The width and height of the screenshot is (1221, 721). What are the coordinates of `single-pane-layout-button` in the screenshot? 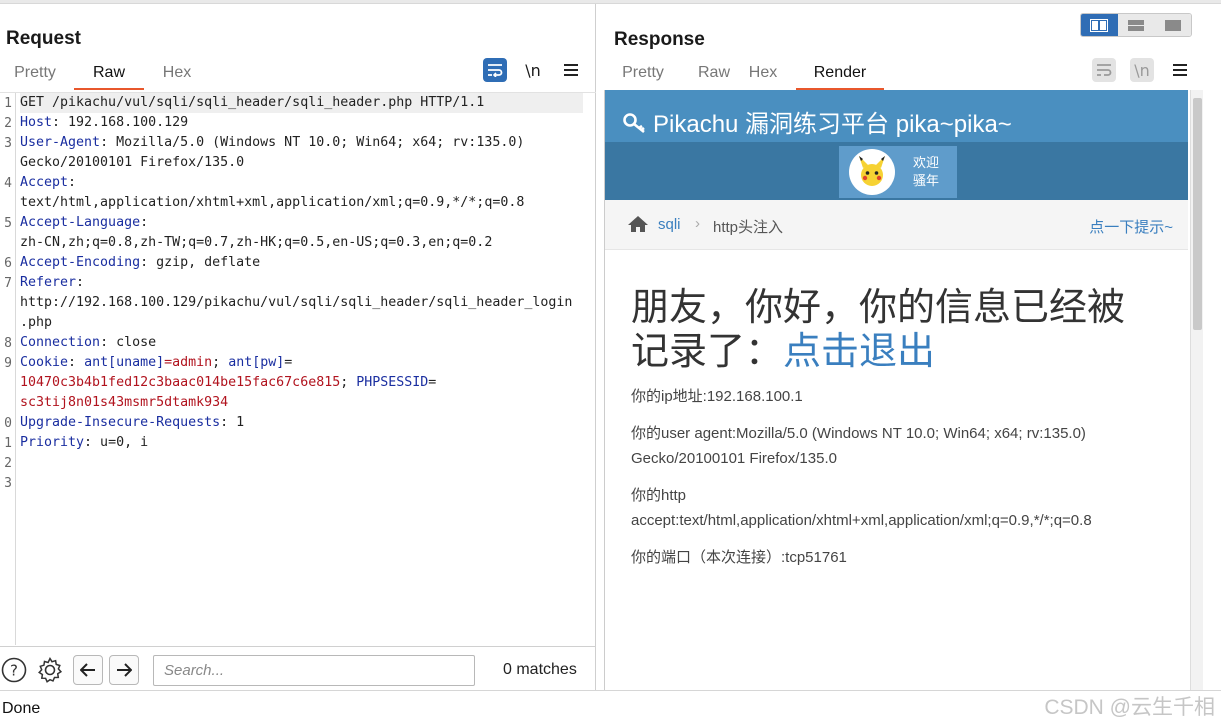 It's located at (1172, 25).